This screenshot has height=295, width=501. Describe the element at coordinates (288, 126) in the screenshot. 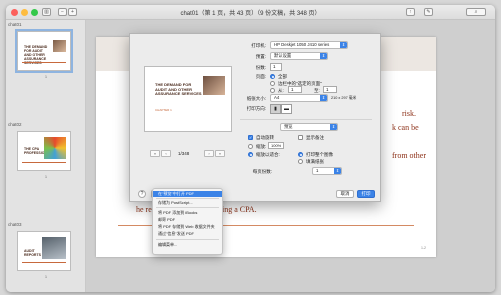

I see `section-value: 预览` at that location.